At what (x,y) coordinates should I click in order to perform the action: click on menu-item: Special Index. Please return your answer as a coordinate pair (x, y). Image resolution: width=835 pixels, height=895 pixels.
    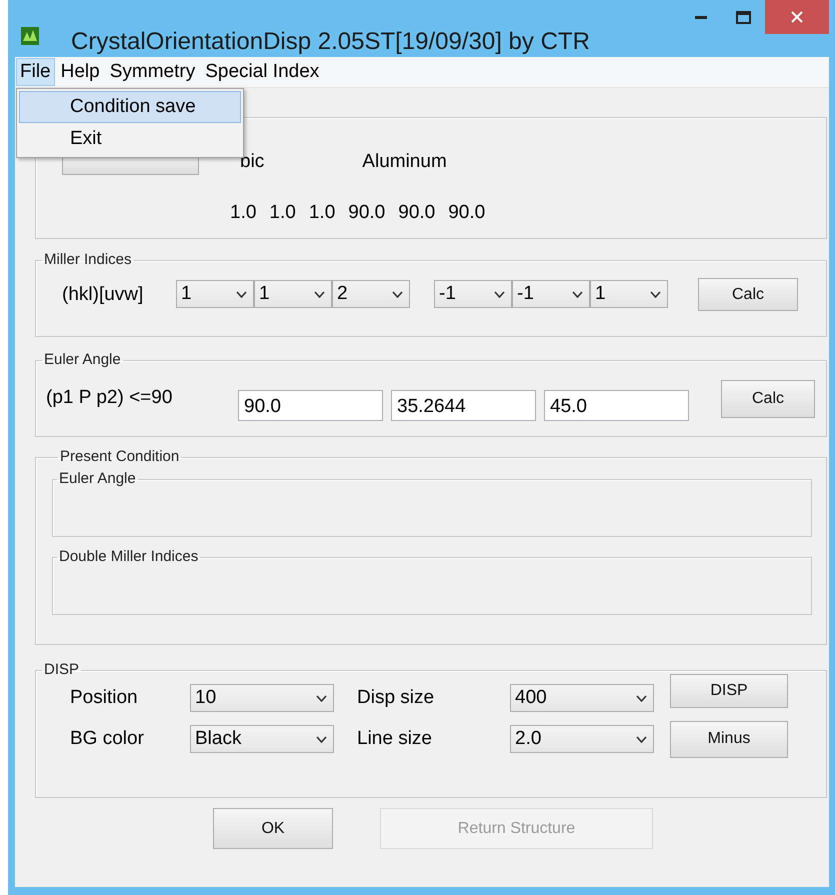
    Looking at the image, I should click on (262, 72).